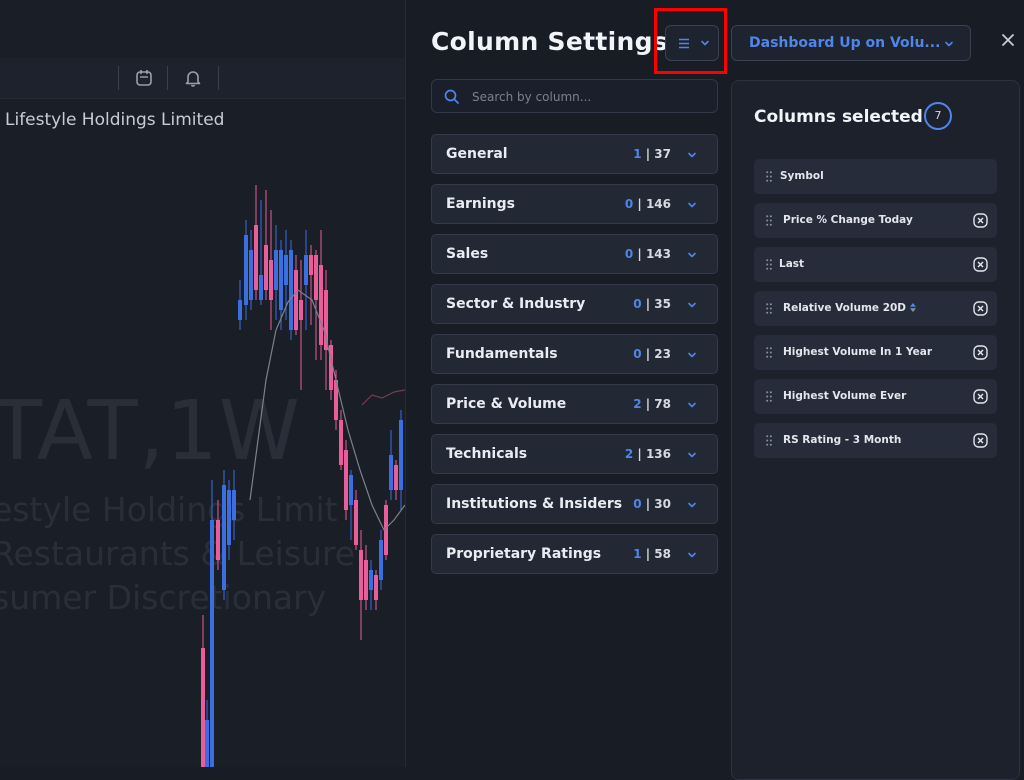 The image size is (1024, 780). Describe the element at coordinates (574, 154) in the screenshot. I see `category-general: General 1 | 37` at that location.